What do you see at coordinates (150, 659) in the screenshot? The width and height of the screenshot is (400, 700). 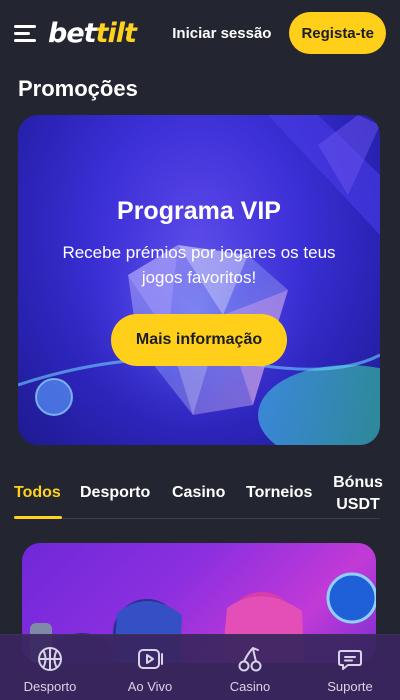 I see `live-video-icon` at bounding box center [150, 659].